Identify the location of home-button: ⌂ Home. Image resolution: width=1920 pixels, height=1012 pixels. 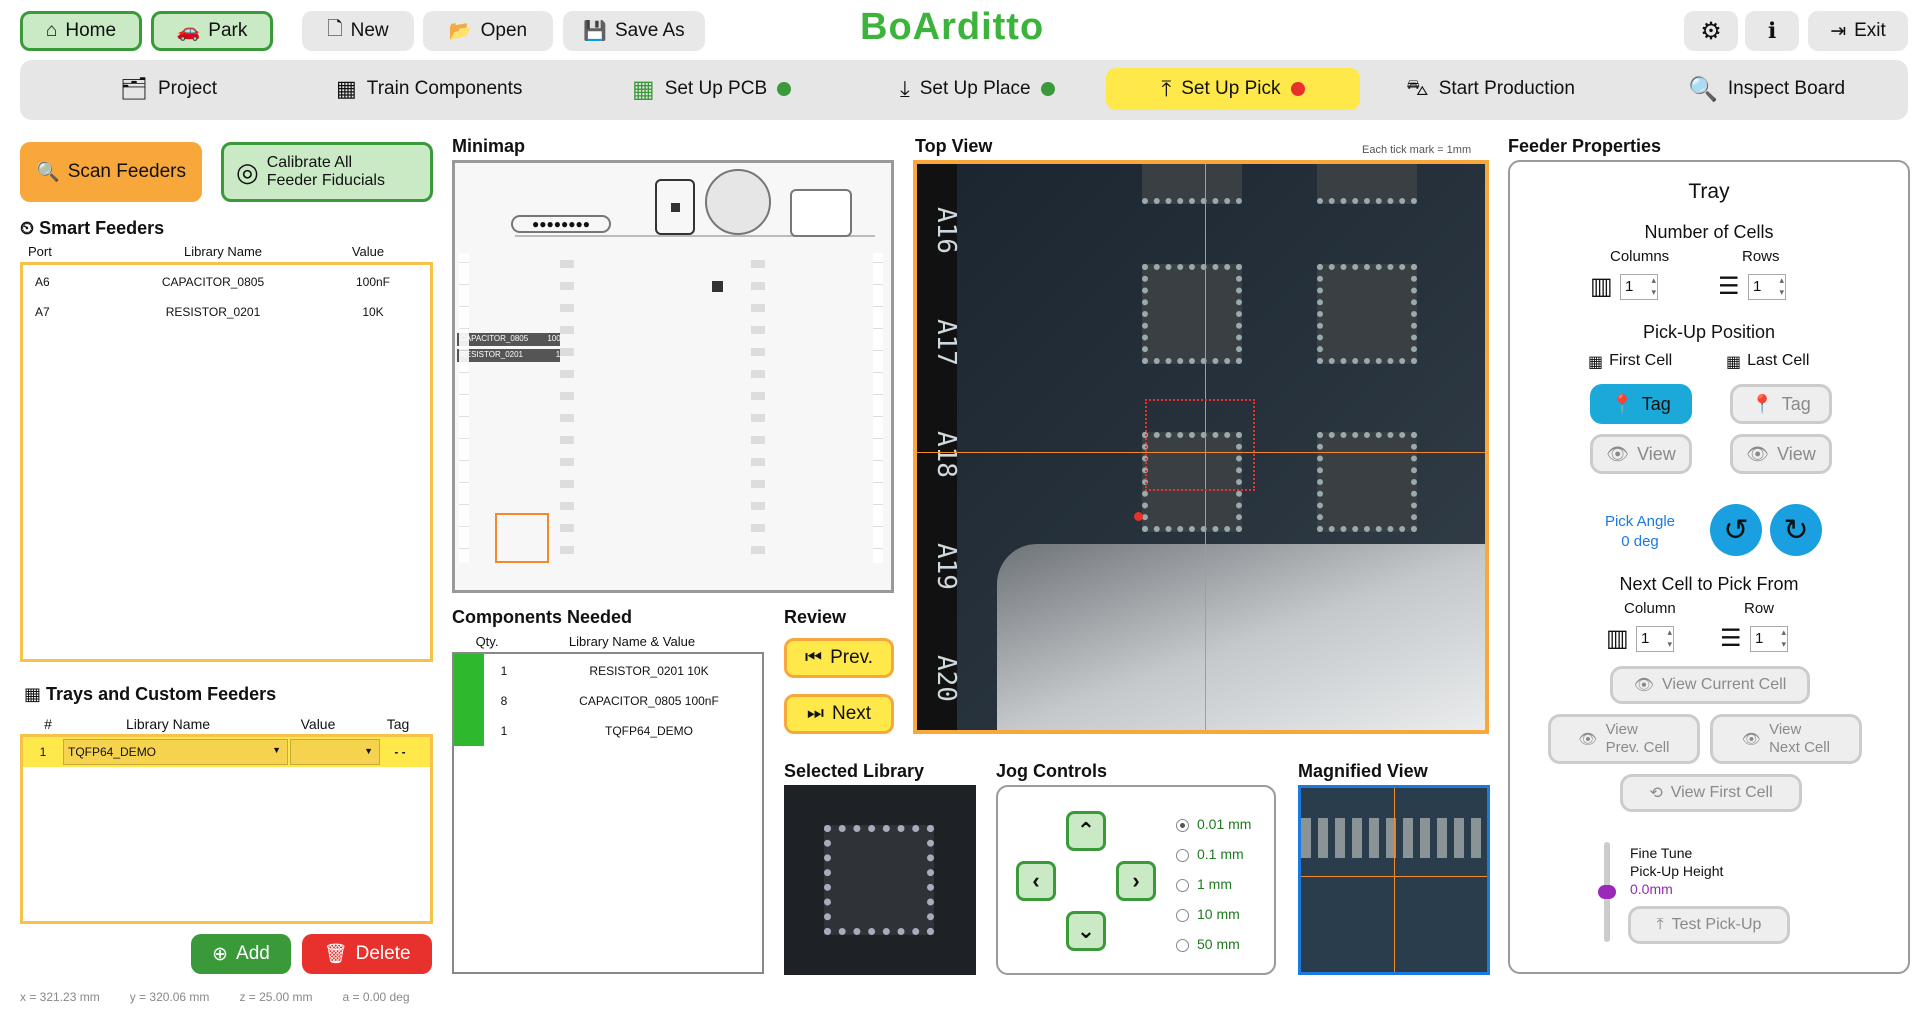
(81, 31).